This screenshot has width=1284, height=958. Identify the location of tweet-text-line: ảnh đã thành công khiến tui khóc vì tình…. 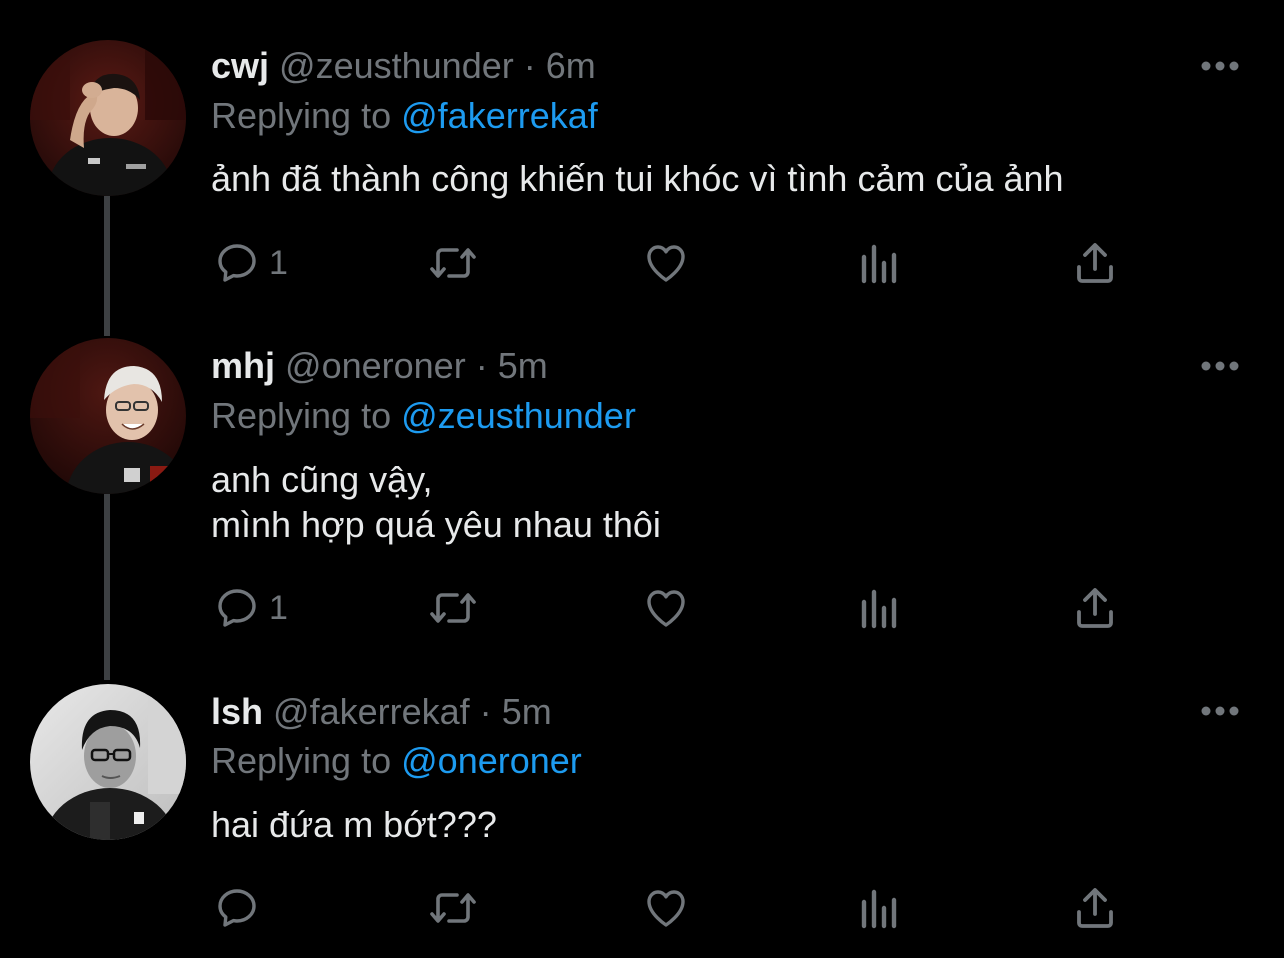
(637, 178).